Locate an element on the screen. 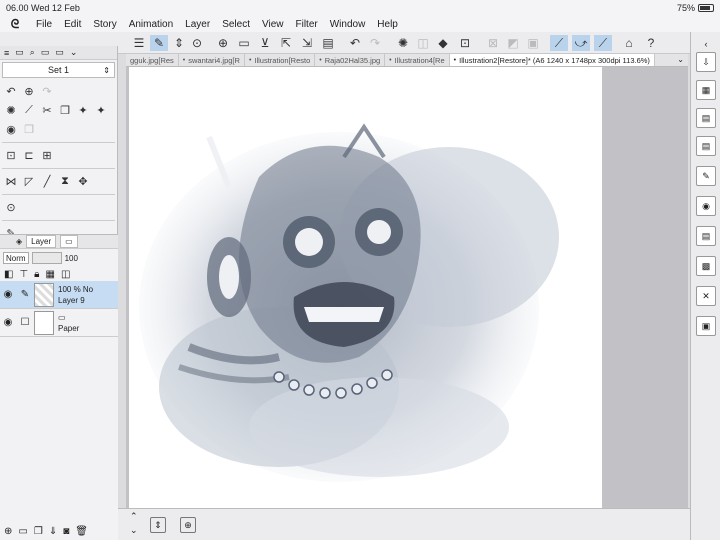 This screenshot has width=720, height=540. flip-icon: ⋈ is located at coordinates (11, 181).